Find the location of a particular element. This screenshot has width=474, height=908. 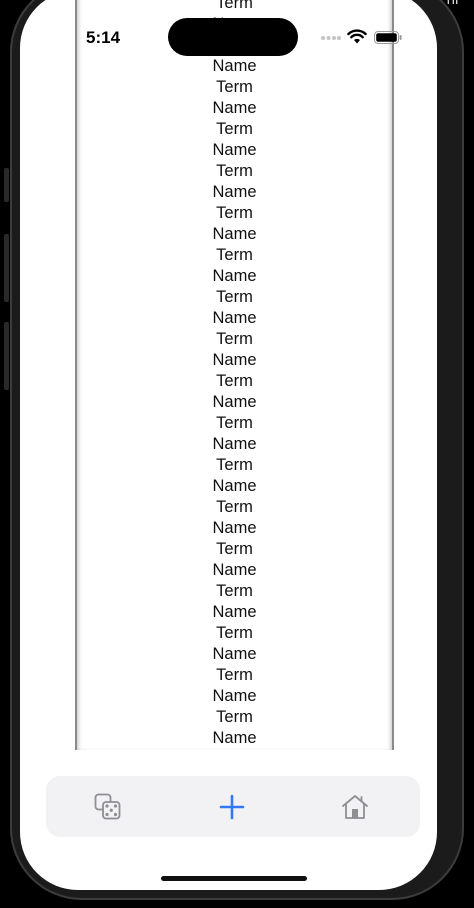

plus-icon is located at coordinates (232, 806).